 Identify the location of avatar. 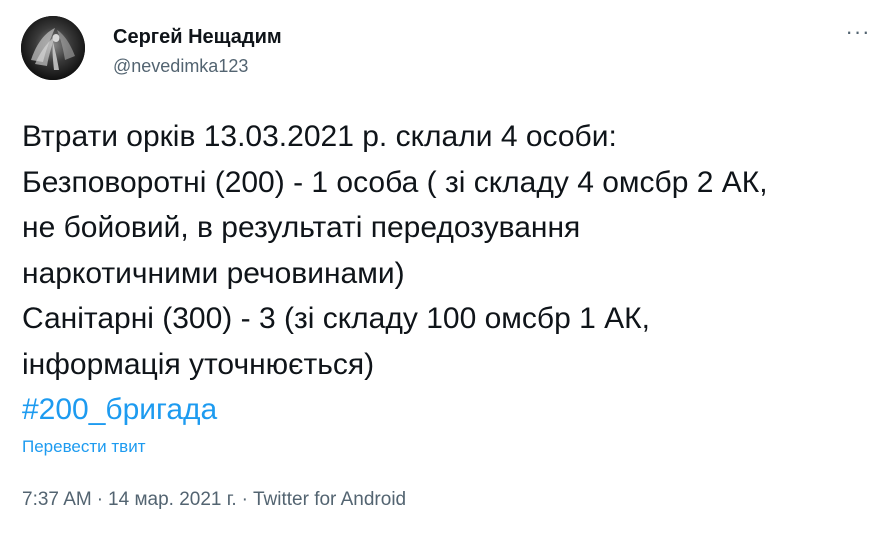
(53, 48).